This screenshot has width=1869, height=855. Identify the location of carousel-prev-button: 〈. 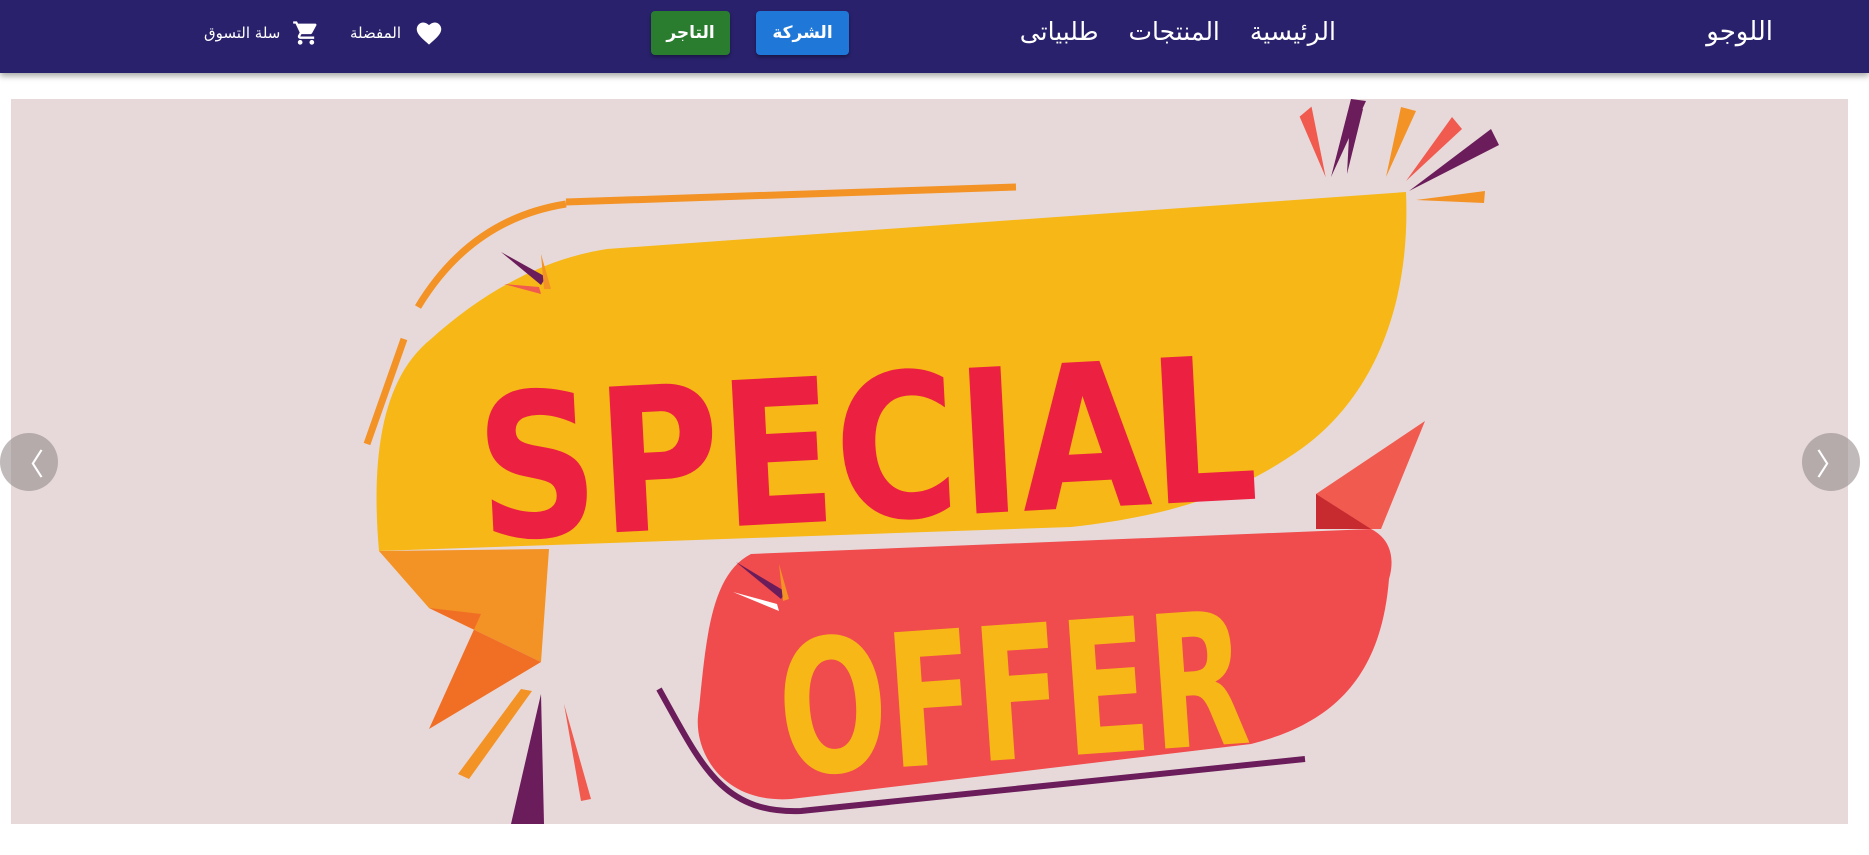
(29, 462).